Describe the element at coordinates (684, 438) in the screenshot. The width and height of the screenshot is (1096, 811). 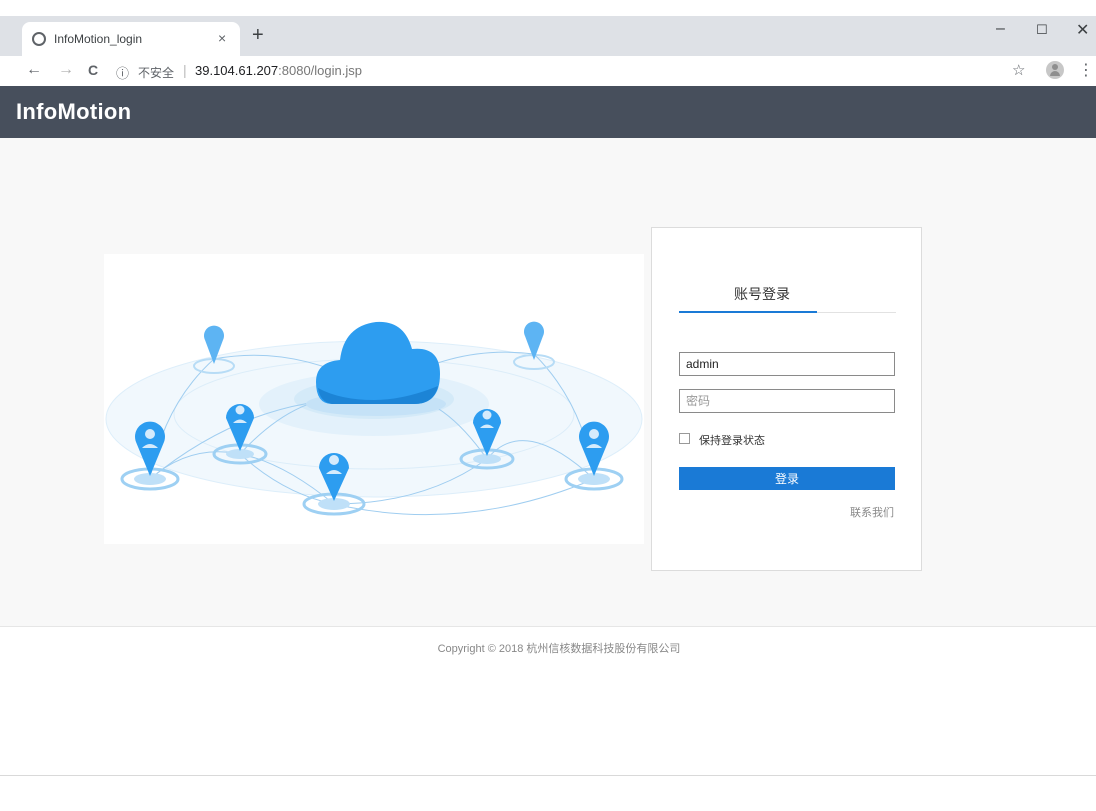
I see `remember-me-checkbox` at that location.